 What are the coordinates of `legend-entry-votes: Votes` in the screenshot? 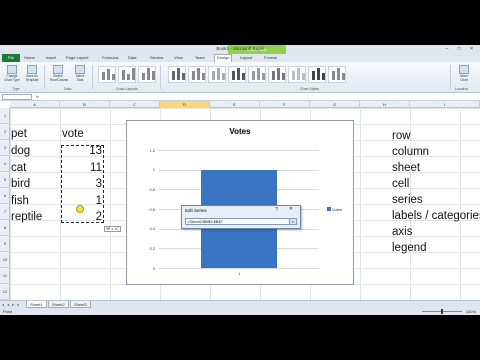 It's located at (337, 209).